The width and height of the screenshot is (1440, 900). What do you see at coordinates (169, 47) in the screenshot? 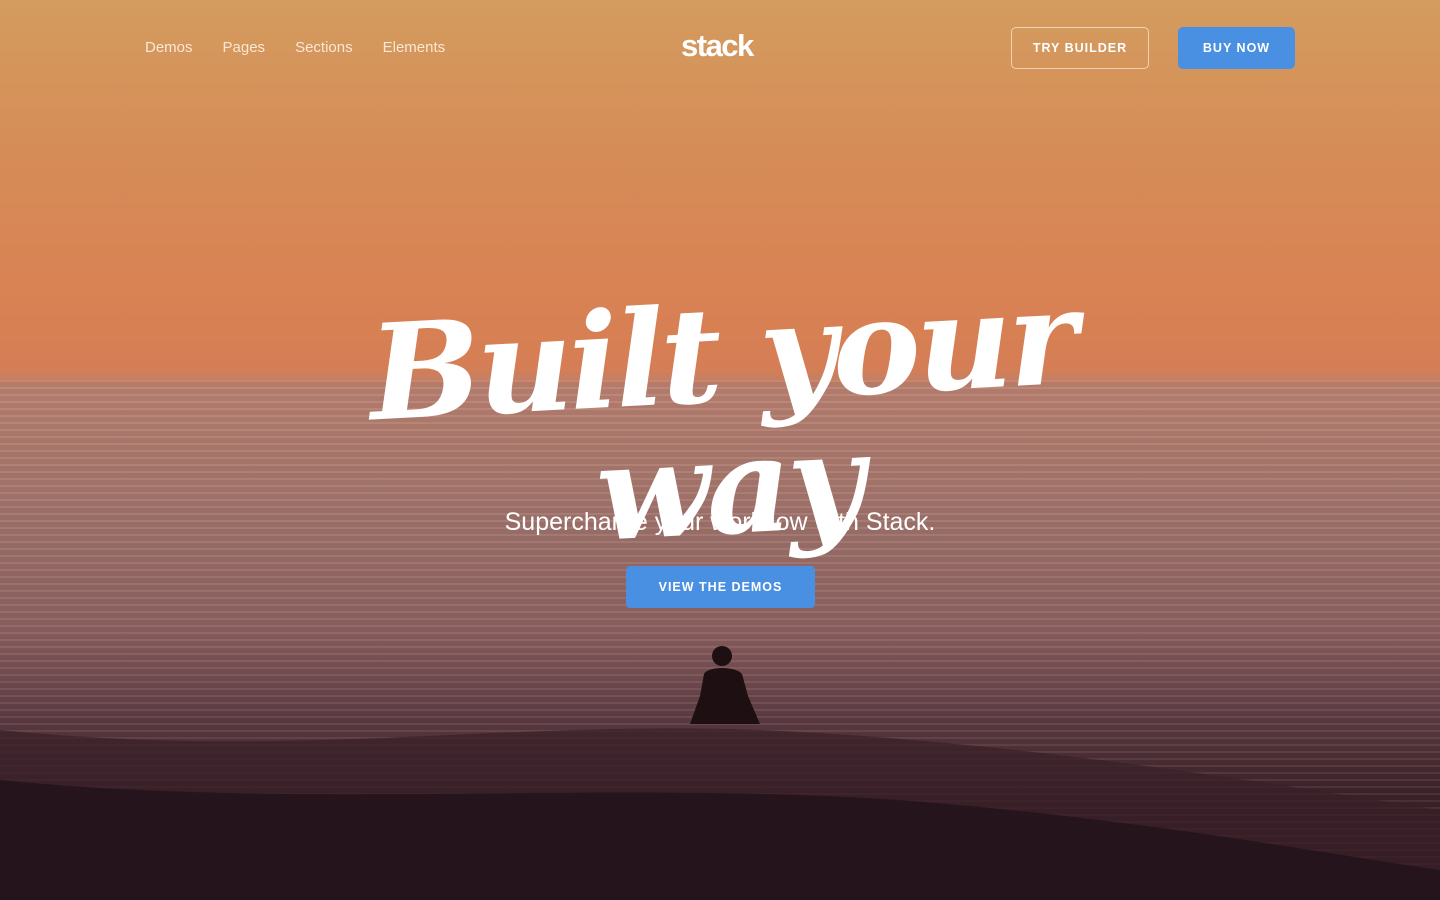
I see `nav-link-demos: Demos` at bounding box center [169, 47].